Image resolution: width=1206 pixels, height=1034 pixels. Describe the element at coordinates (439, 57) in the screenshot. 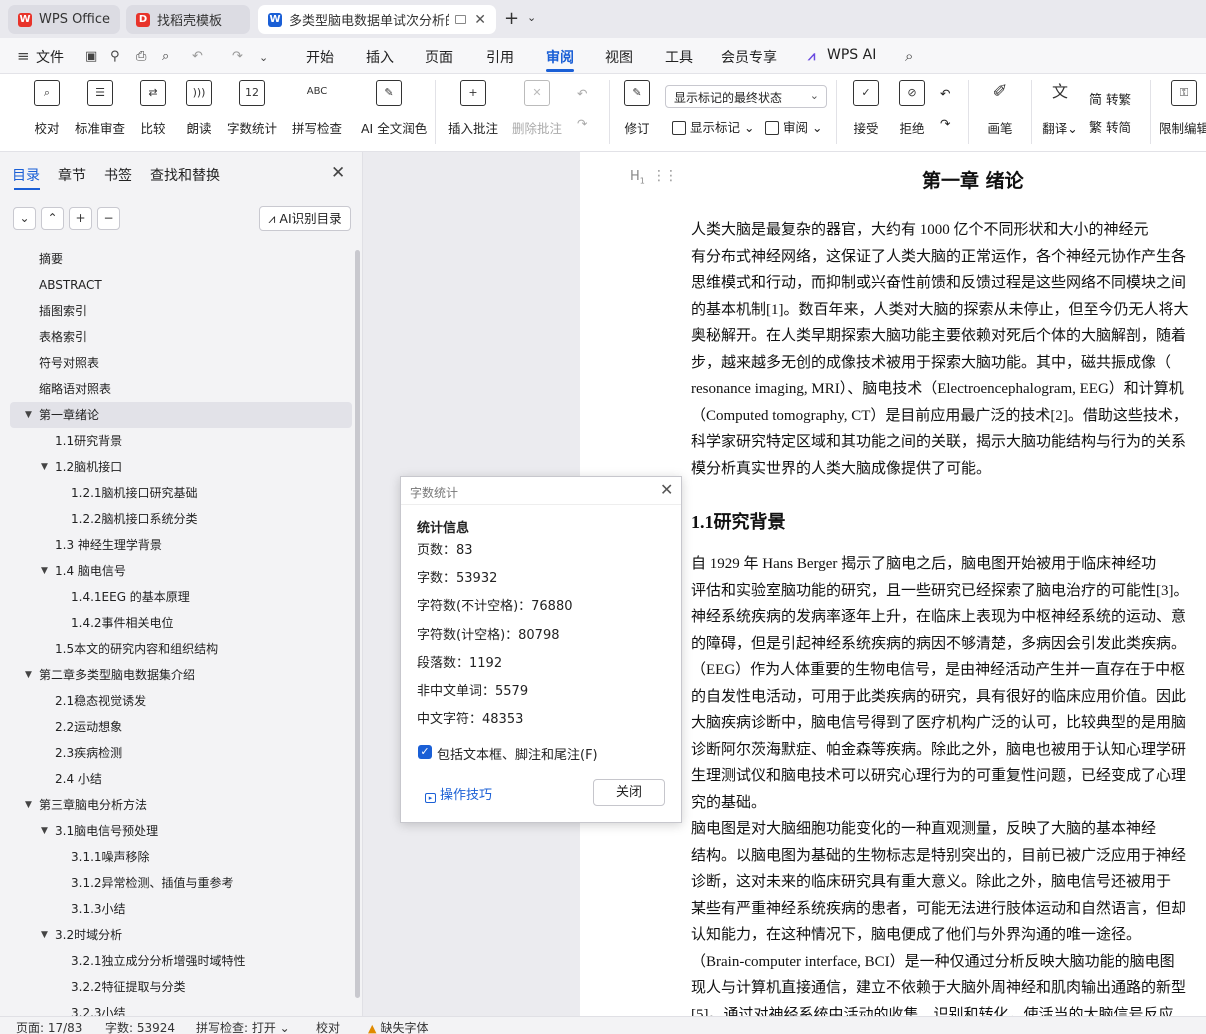

I see `menu-page: 页面` at that location.